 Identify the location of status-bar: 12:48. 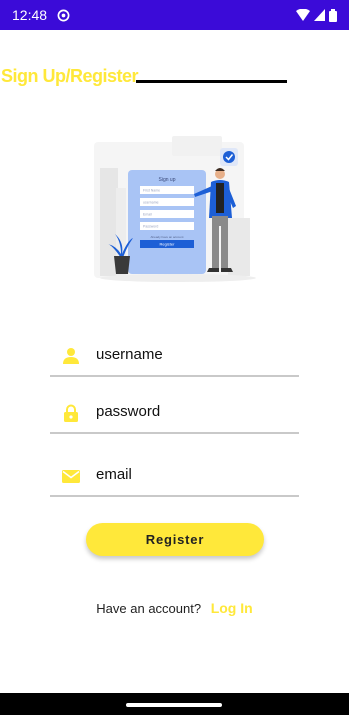
(174, 15).